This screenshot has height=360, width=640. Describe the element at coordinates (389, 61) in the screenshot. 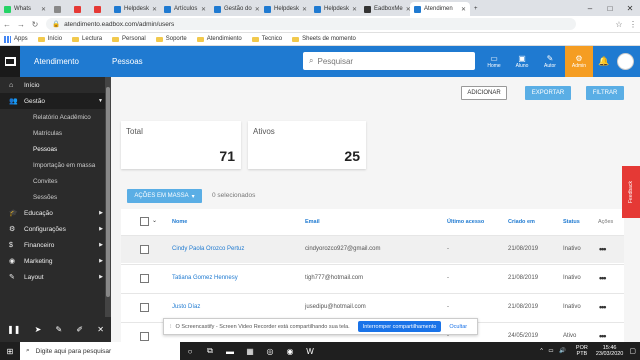

I see `search-input: ⌕ Pesquisar` at that location.